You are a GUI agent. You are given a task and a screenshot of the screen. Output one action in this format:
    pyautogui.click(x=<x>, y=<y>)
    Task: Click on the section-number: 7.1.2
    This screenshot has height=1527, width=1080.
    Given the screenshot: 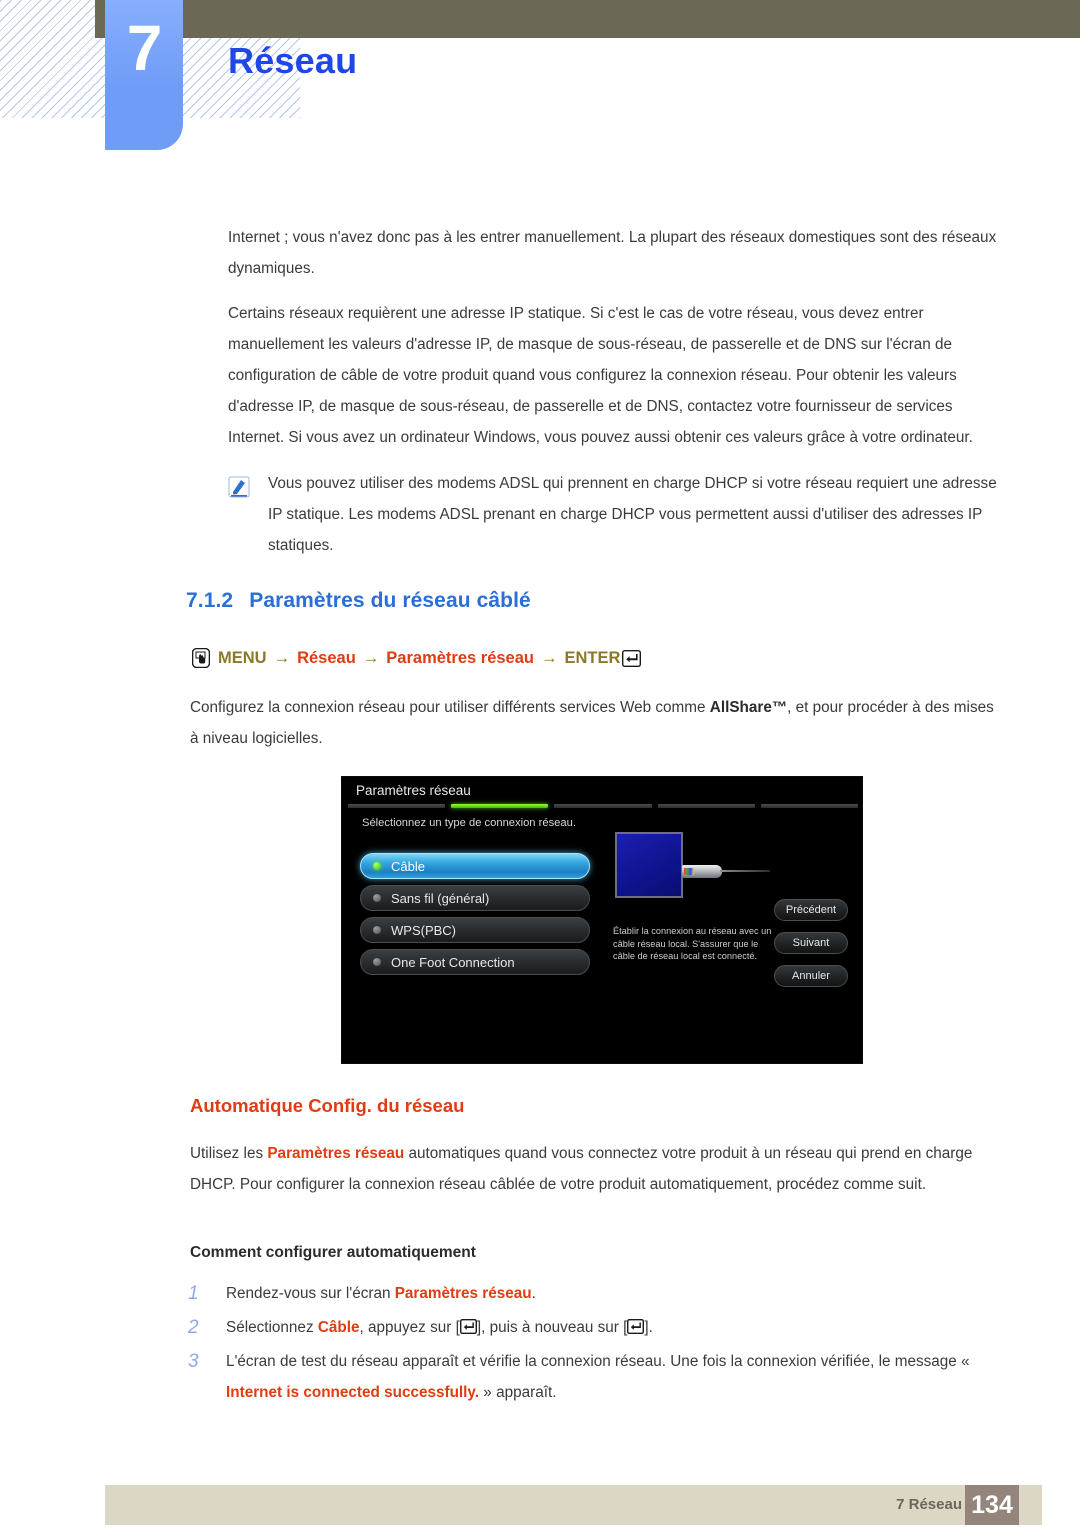 What is the action you would take?
    pyautogui.click(x=210, y=600)
    